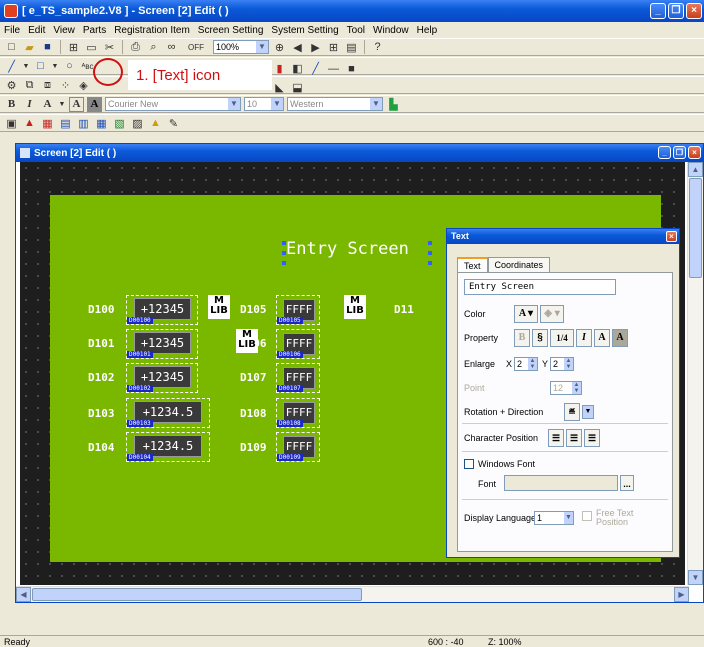 This screenshot has width=704, height=647. I want to click on font-name-select: Courier New ▼, so click(173, 104).